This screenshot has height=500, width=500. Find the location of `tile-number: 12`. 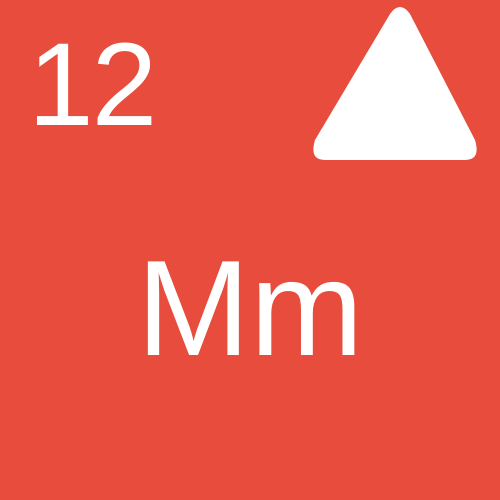

tile-number: 12 is located at coordinates (92, 85).